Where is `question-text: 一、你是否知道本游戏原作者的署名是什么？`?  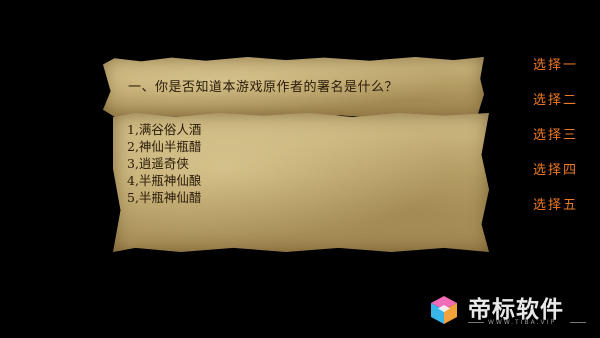
question-text: 一、你是否知道本游戏原作者的署名是什么？ is located at coordinates (263, 87).